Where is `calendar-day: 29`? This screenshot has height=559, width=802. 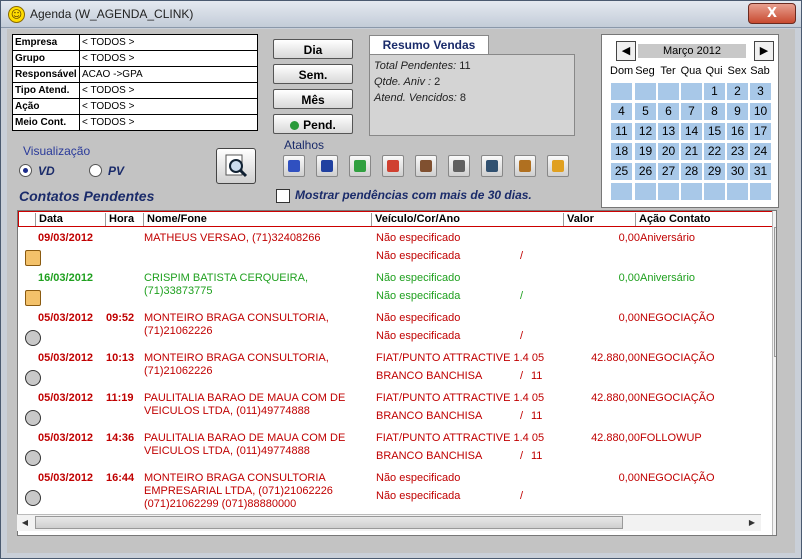
calendar-day: 29 is located at coordinates (714, 171).